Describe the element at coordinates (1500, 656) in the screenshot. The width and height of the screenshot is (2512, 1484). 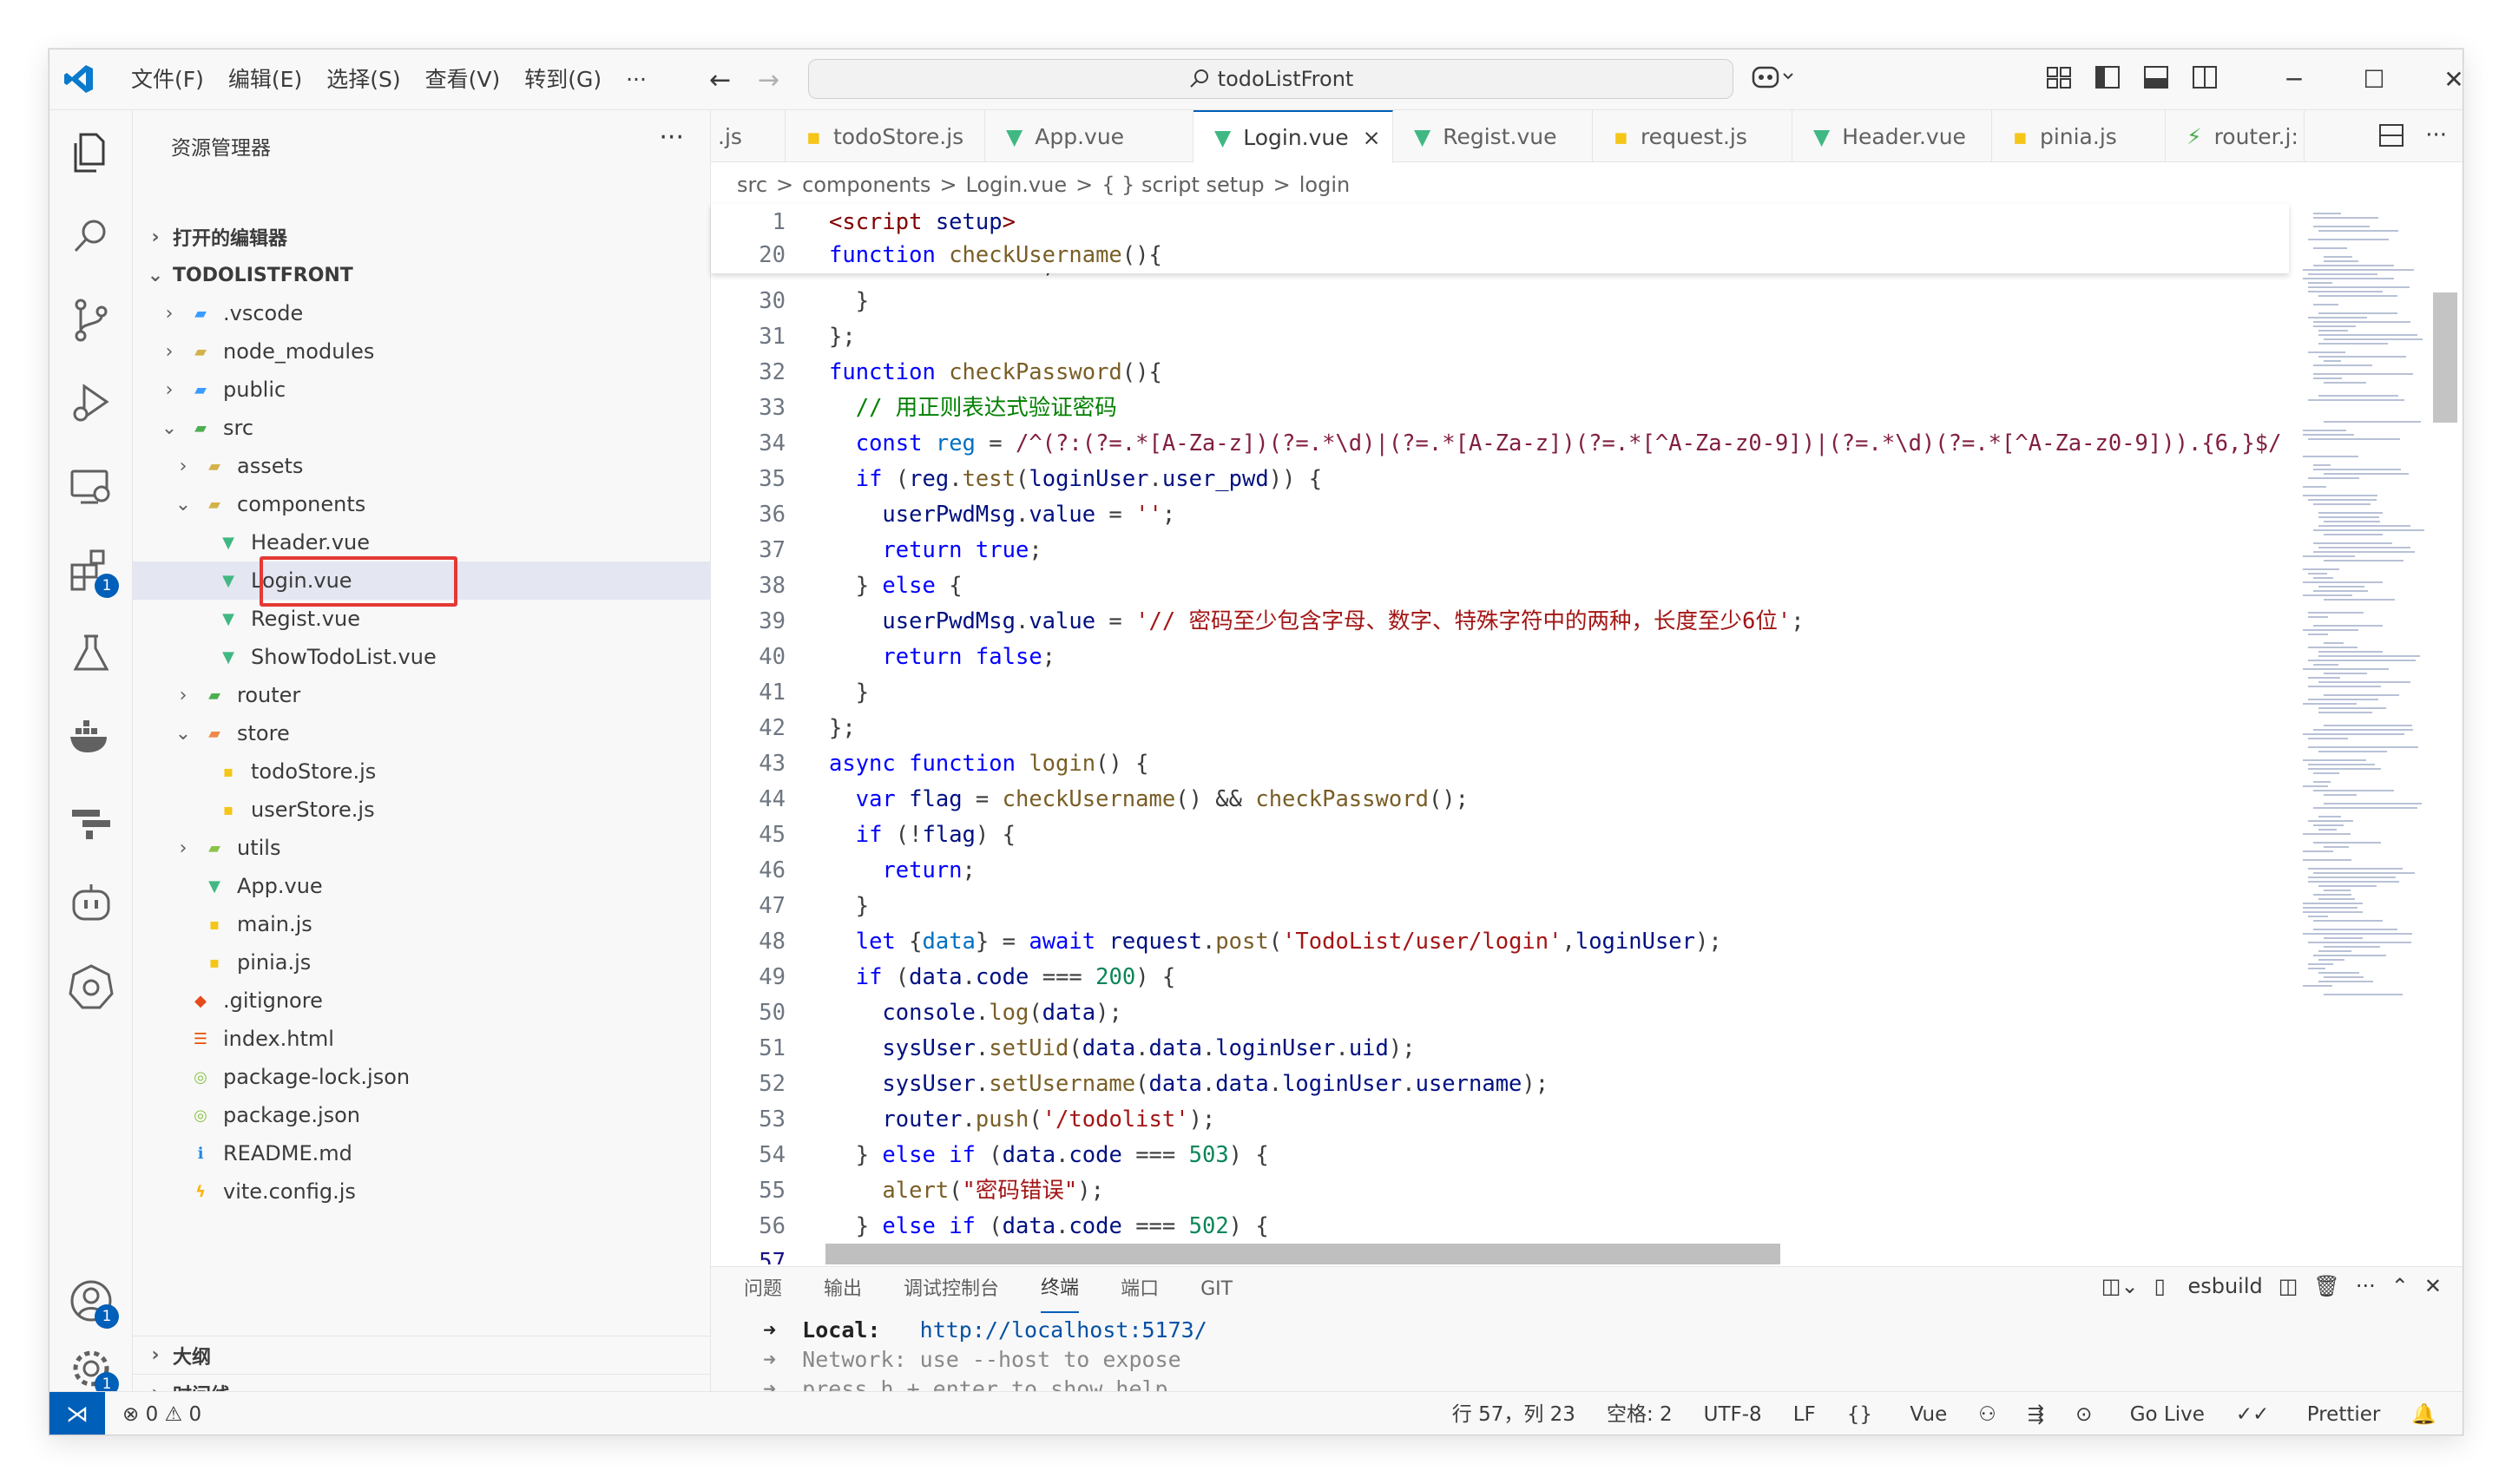
I see `code-line: 40 return false;` at that location.